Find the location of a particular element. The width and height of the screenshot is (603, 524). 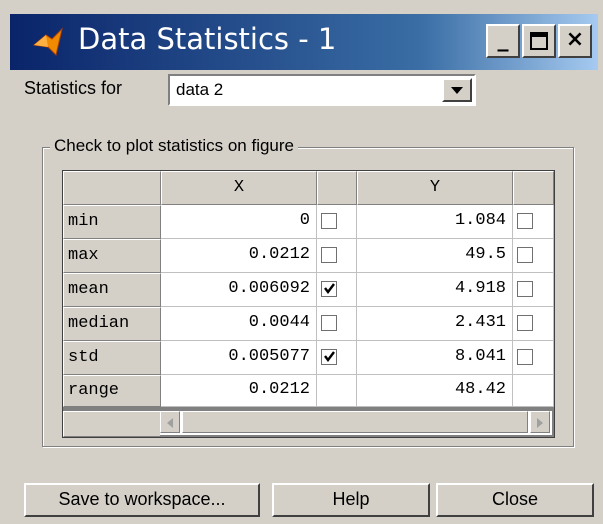

check-cell-x-std is located at coordinates (337, 358).